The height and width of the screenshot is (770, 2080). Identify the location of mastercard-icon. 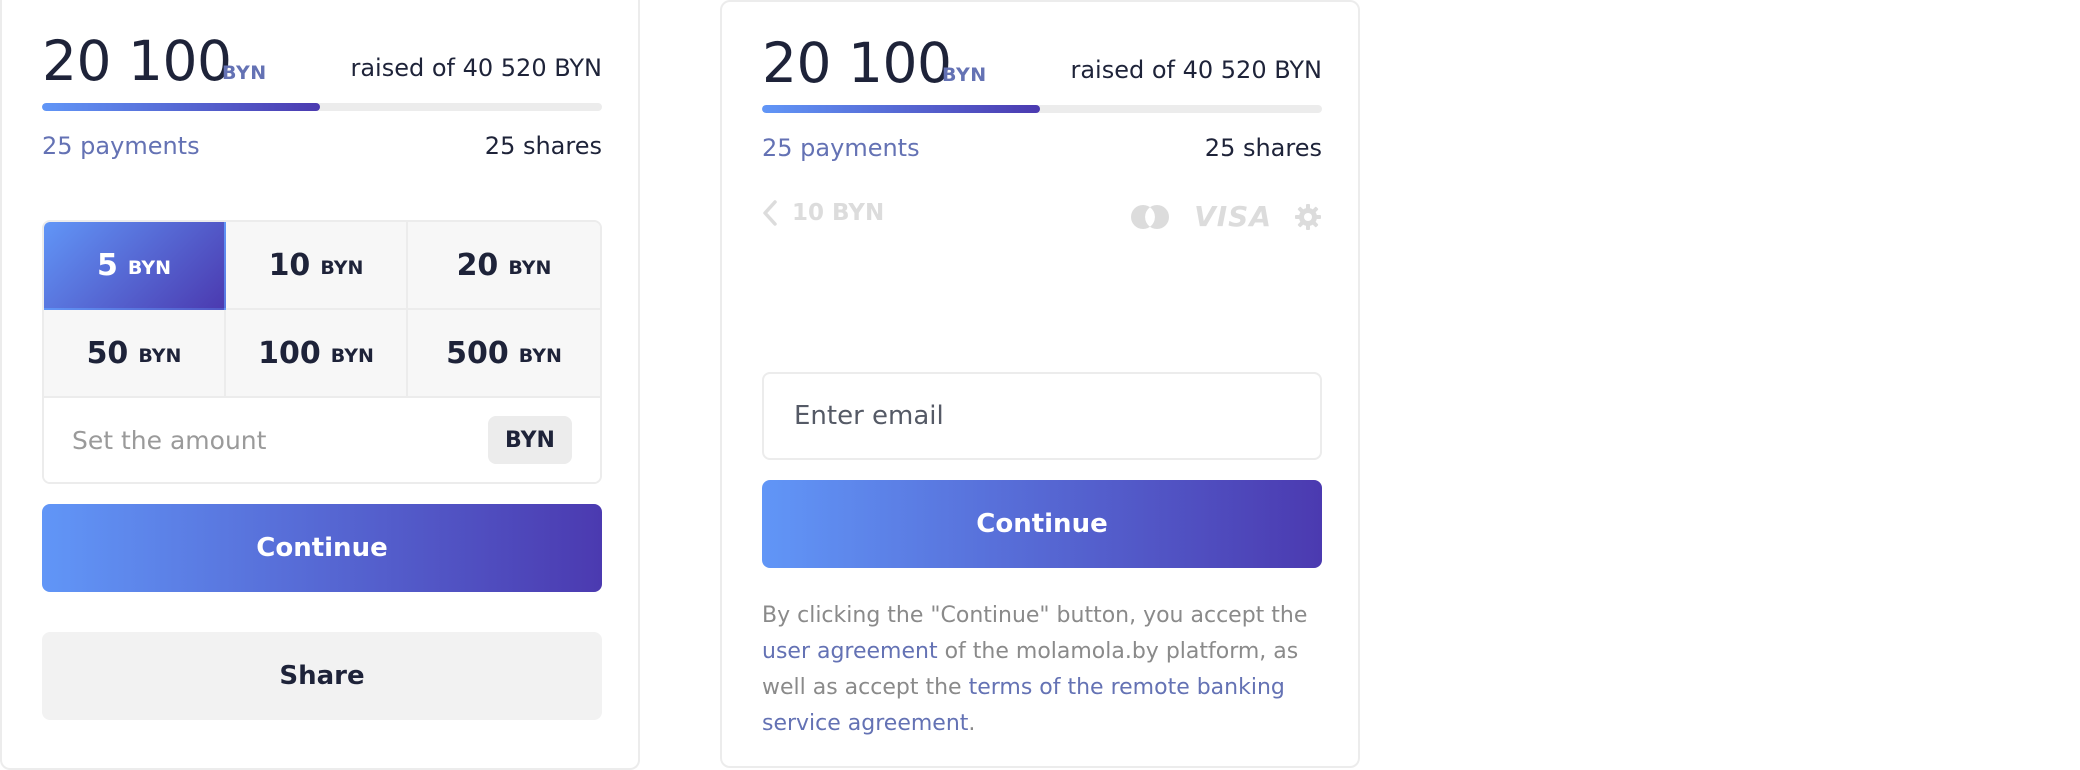
(1150, 216).